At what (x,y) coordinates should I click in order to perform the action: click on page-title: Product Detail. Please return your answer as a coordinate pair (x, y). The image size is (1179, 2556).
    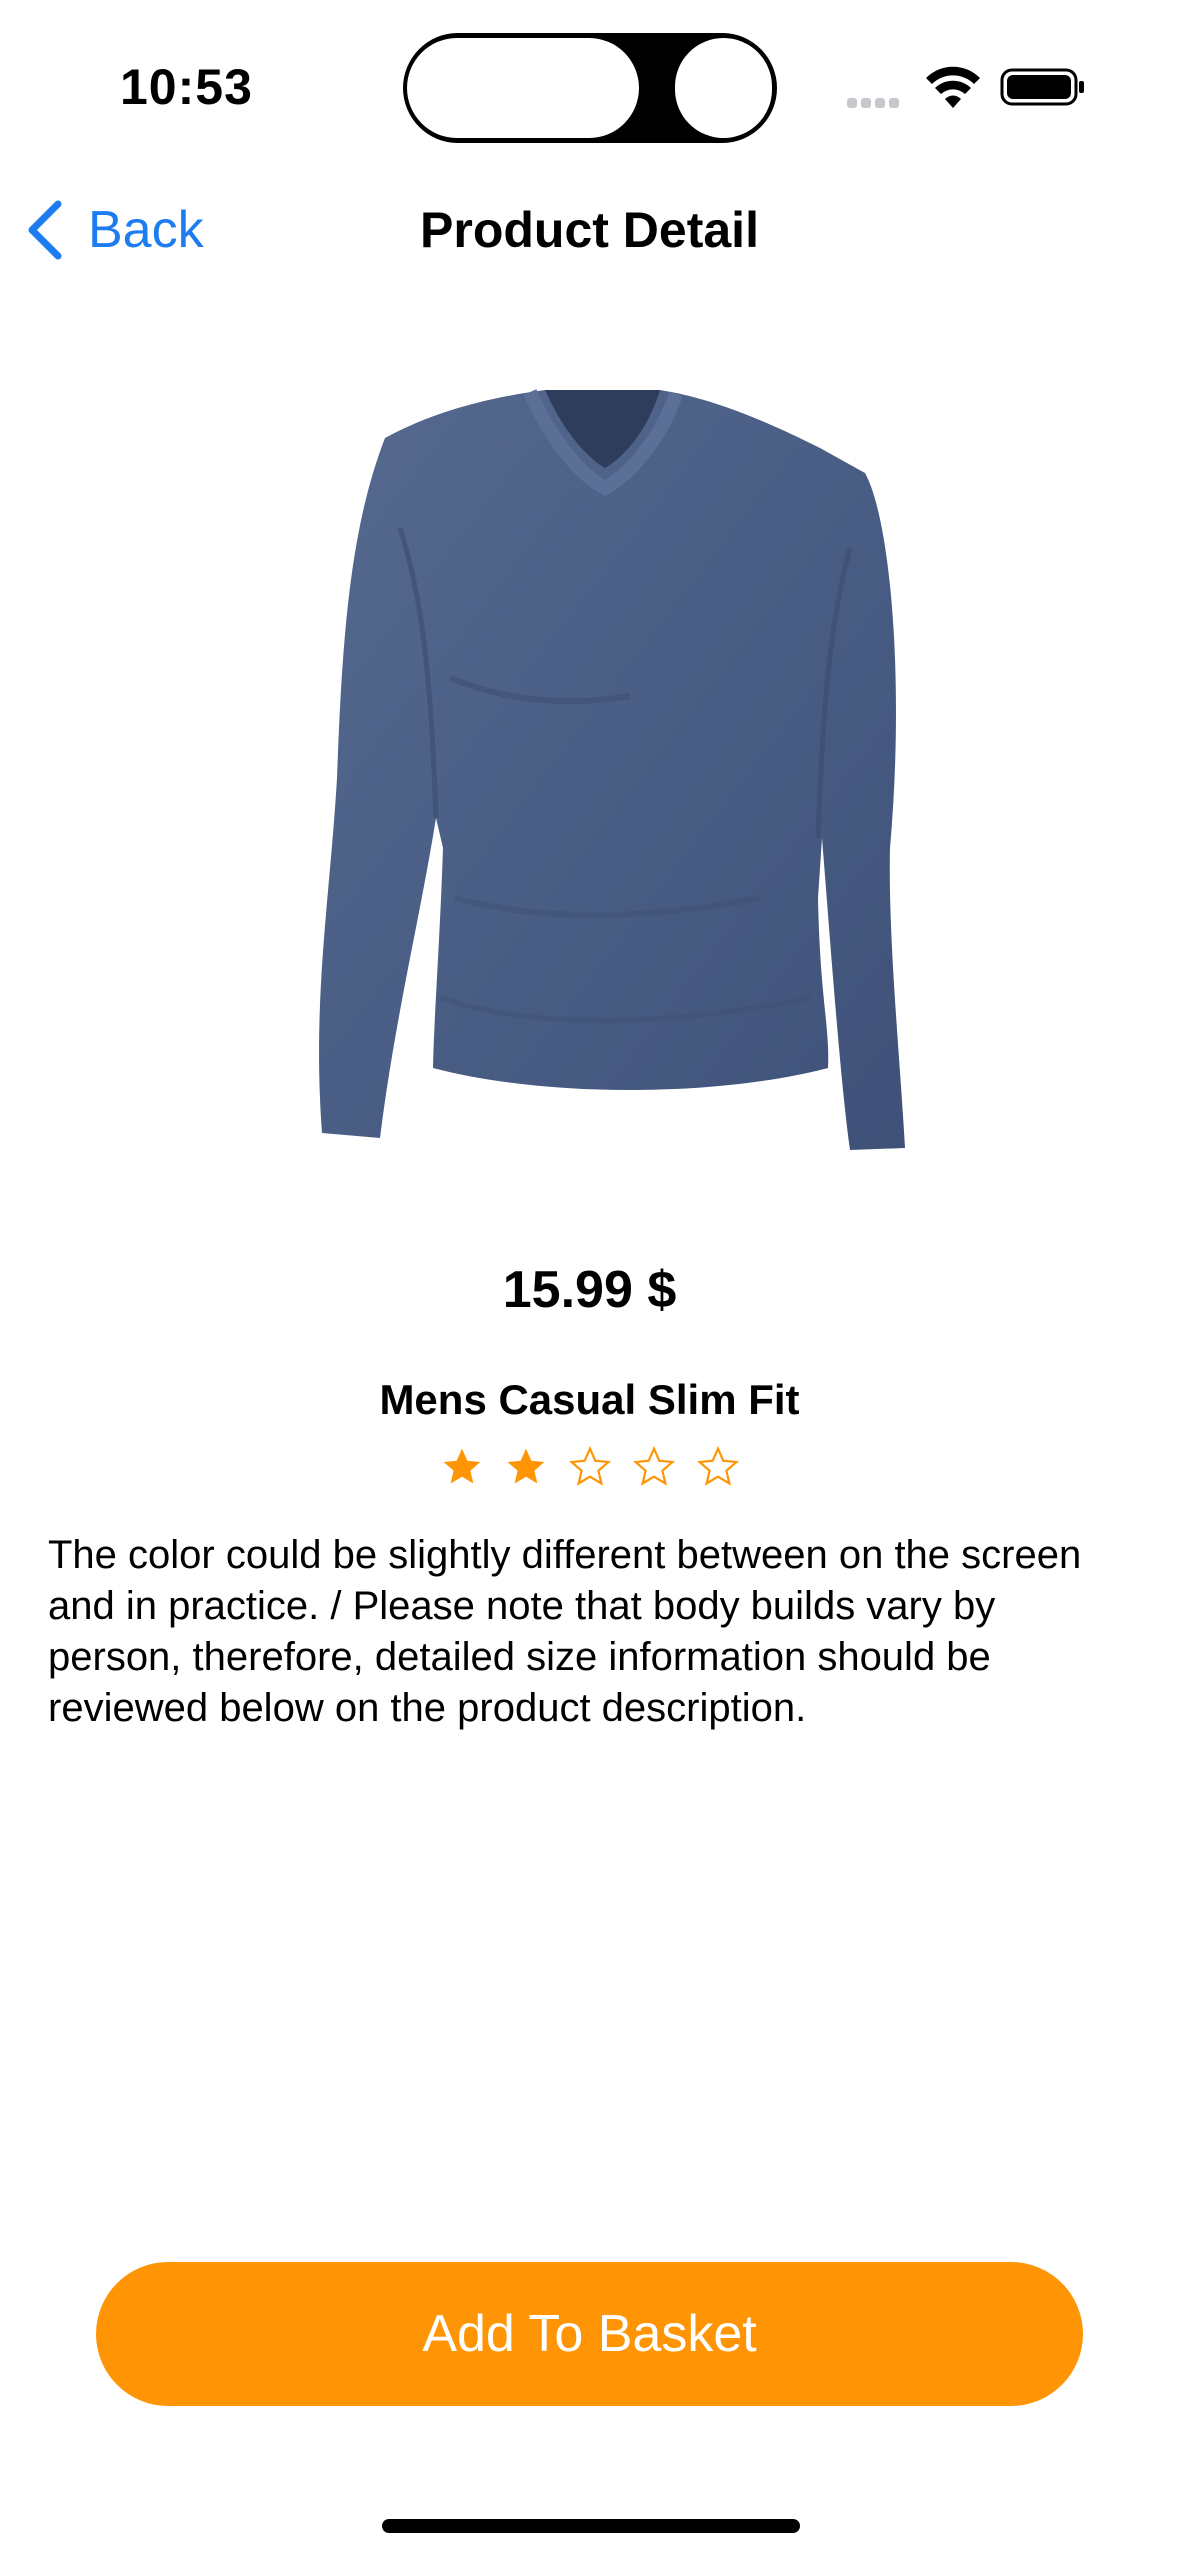
    Looking at the image, I should click on (589, 230).